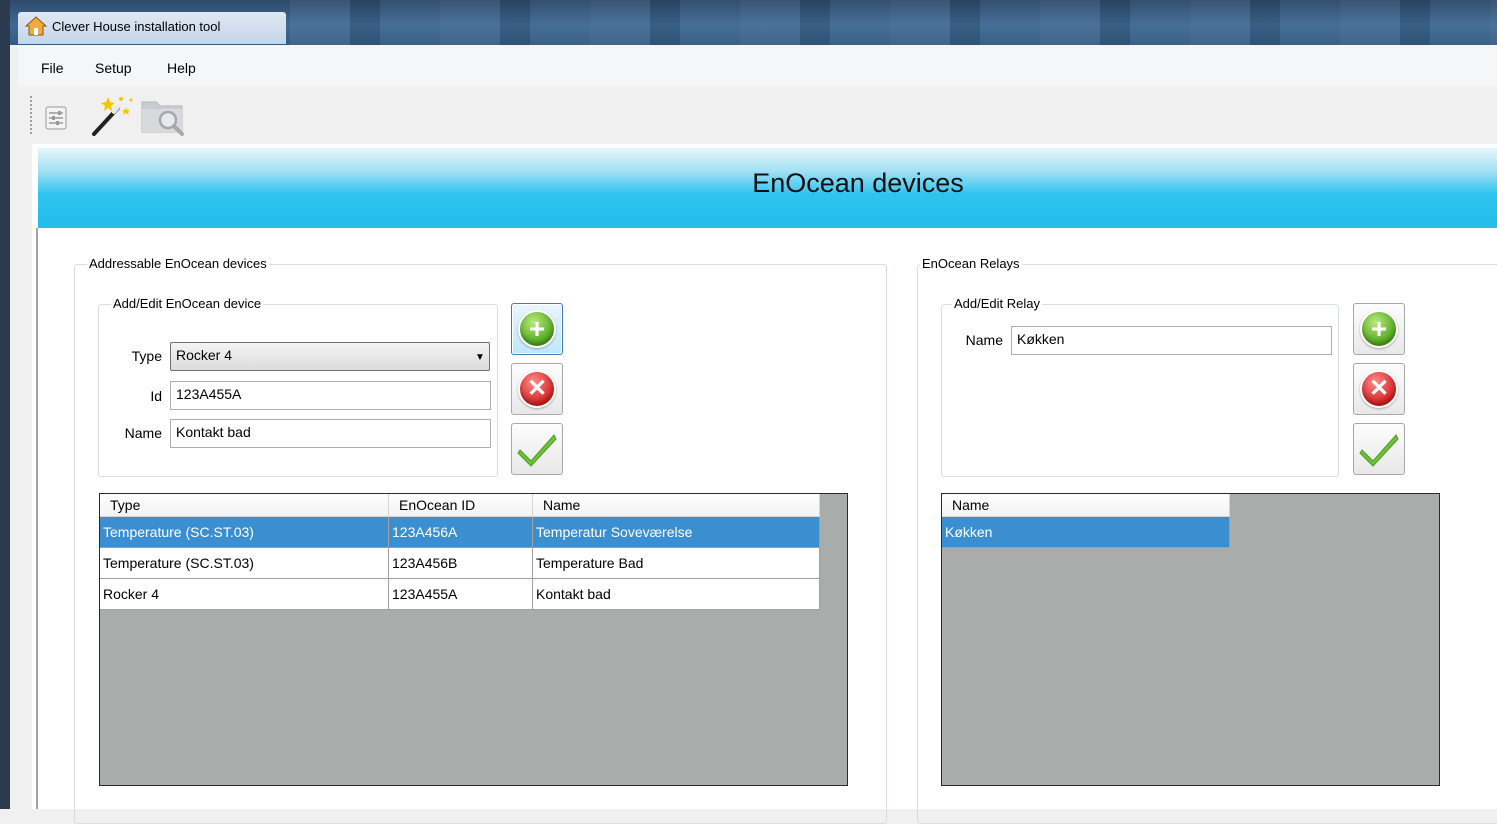 The height and width of the screenshot is (824, 1497). What do you see at coordinates (244, 505) in the screenshot?
I see `column-header-type: Type` at bounding box center [244, 505].